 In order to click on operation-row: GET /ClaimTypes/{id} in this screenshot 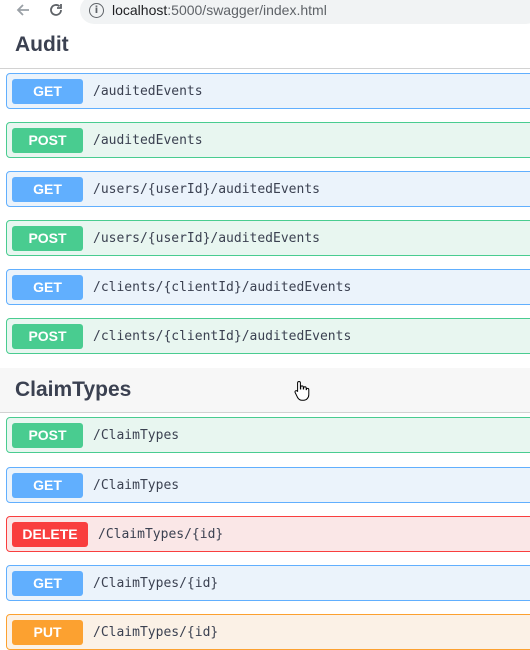, I will do `click(268, 583)`.